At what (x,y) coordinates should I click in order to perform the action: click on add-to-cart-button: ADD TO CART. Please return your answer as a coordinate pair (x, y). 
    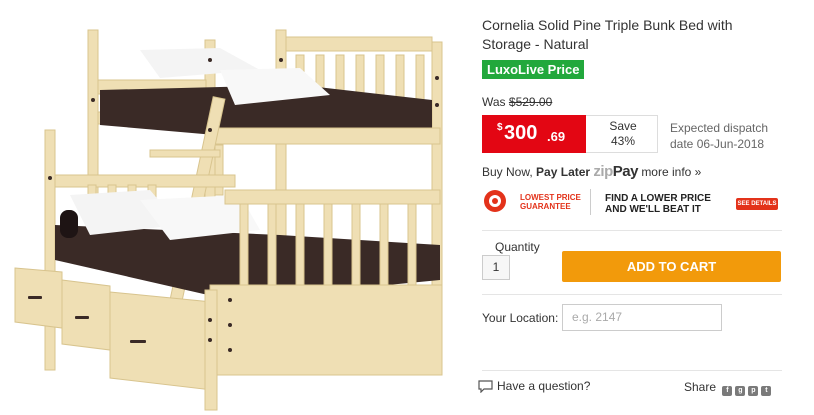
    Looking at the image, I should click on (671, 266).